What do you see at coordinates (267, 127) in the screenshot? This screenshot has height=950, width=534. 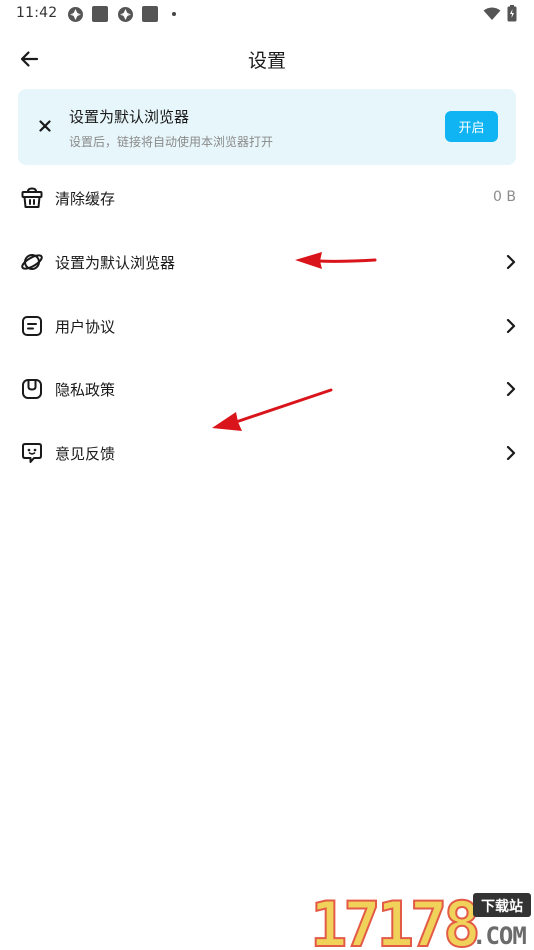 I see `default-browser-banner: 设置为默认浏览器 设置后，链接将自动使用本浏览器打开 开启` at bounding box center [267, 127].